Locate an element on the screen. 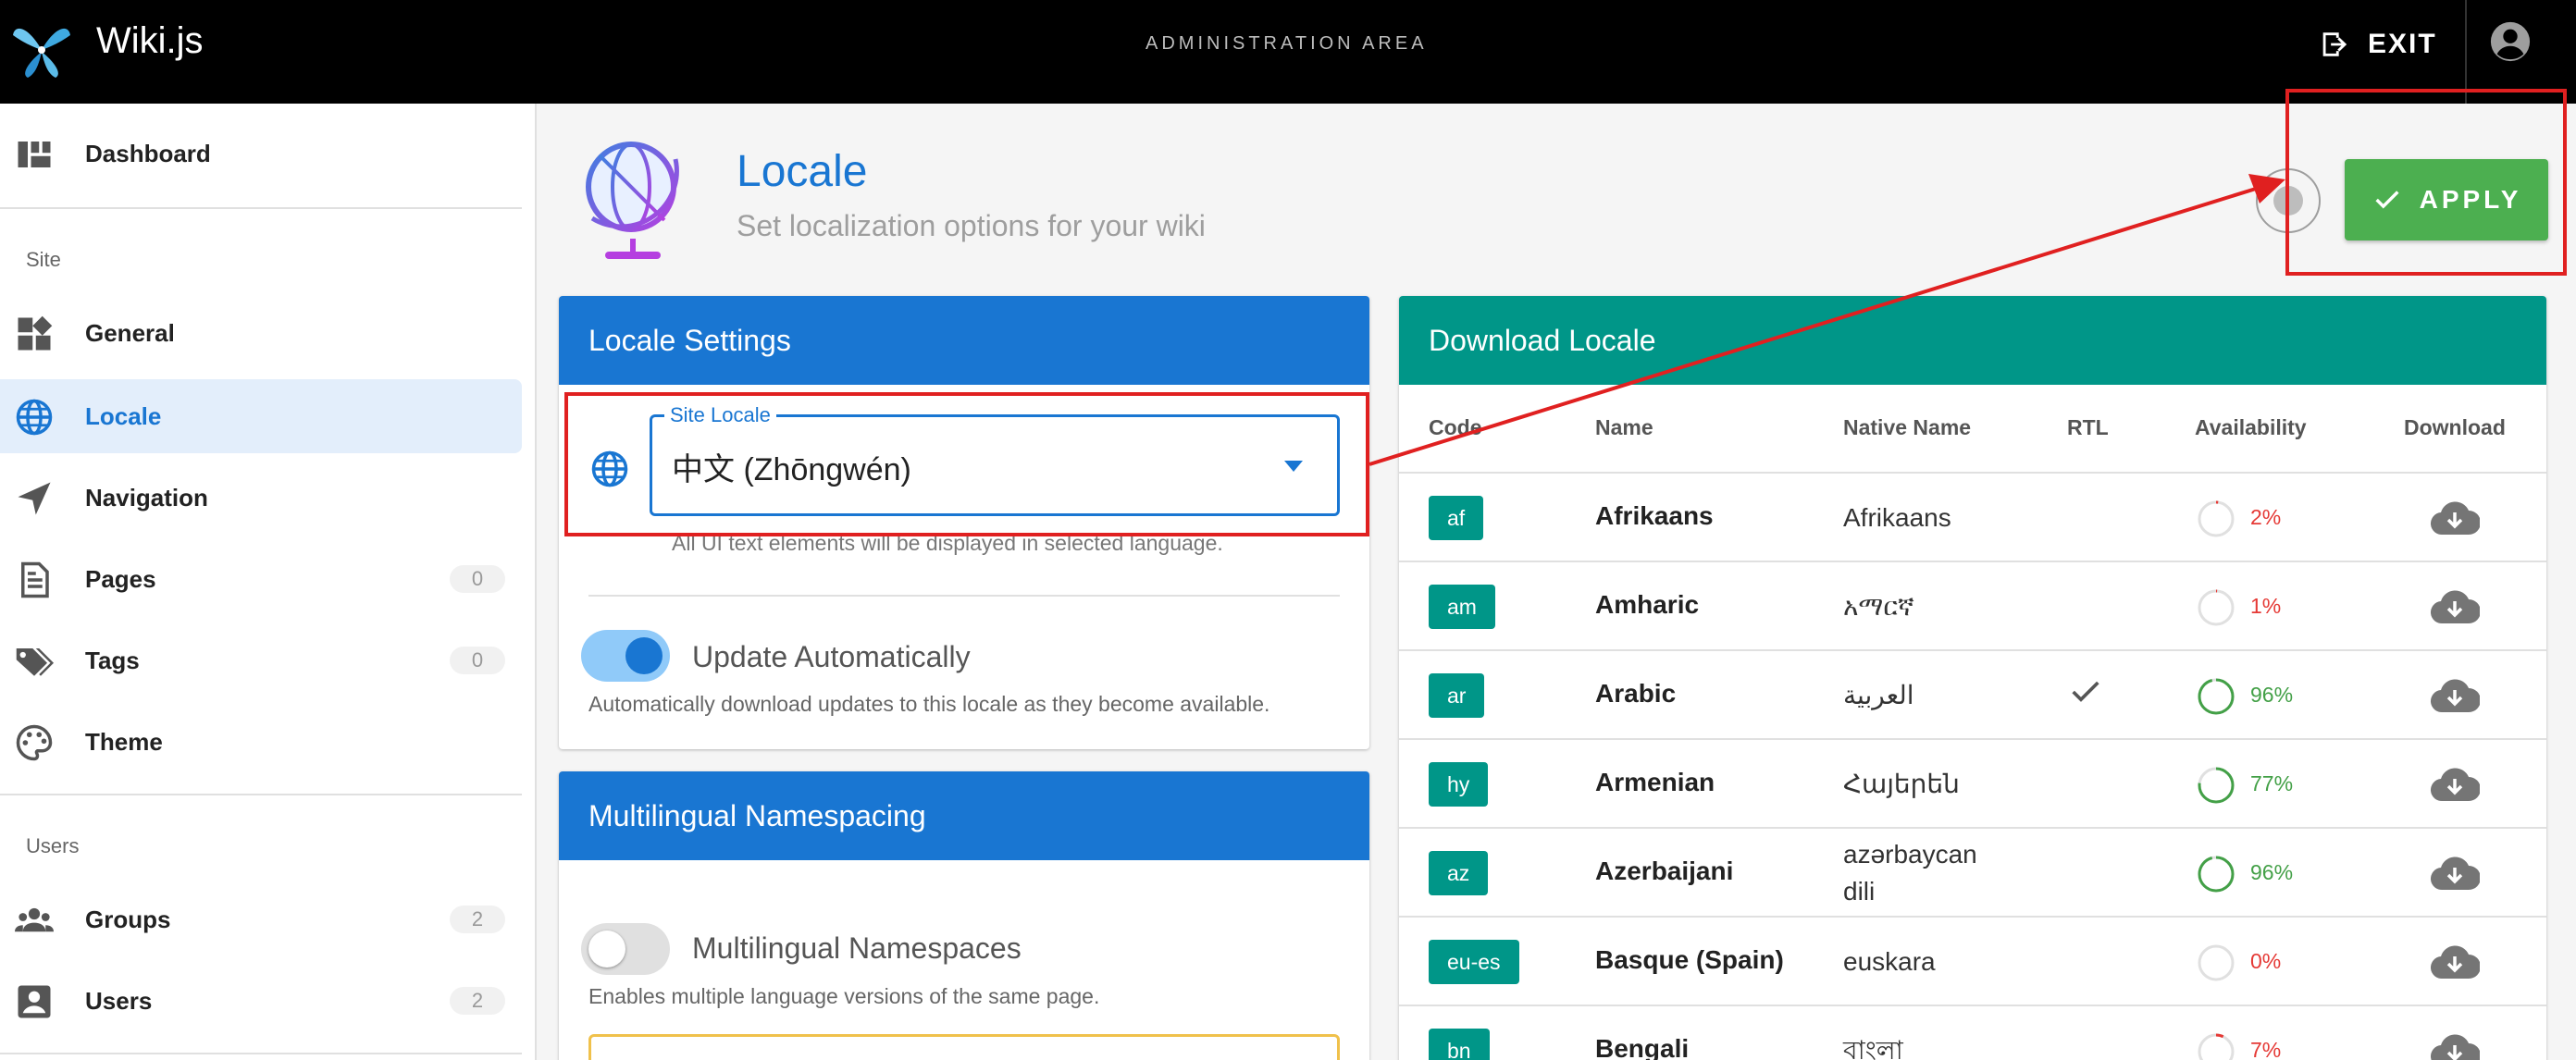  locale-name: Amharic is located at coordinates (1648, 605).